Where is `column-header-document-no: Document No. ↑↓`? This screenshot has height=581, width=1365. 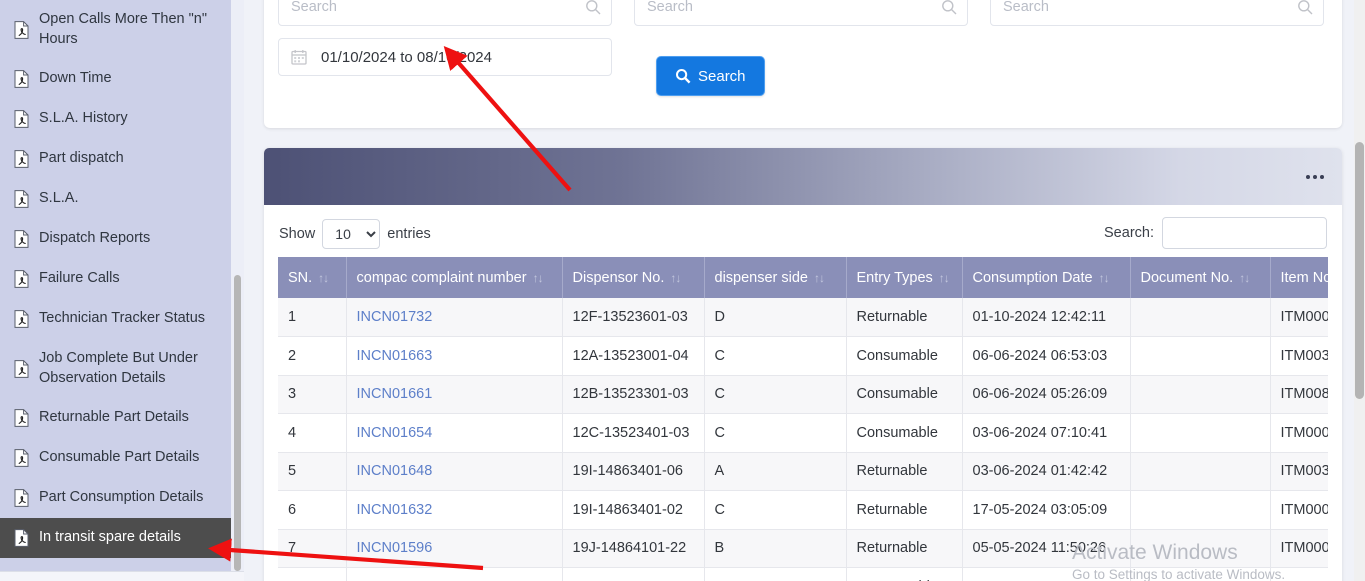
column-header-document-no: Document No. ↑↓ is located at coordinates (1200, 277).